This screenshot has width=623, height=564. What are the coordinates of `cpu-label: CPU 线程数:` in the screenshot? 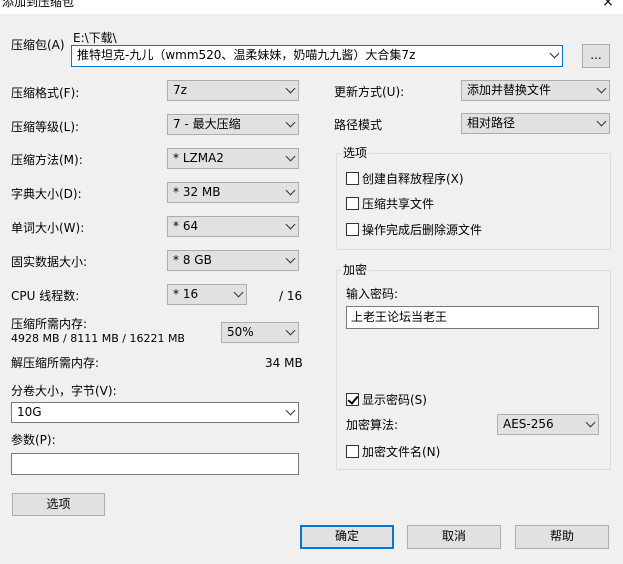 It's located at (45, 296).